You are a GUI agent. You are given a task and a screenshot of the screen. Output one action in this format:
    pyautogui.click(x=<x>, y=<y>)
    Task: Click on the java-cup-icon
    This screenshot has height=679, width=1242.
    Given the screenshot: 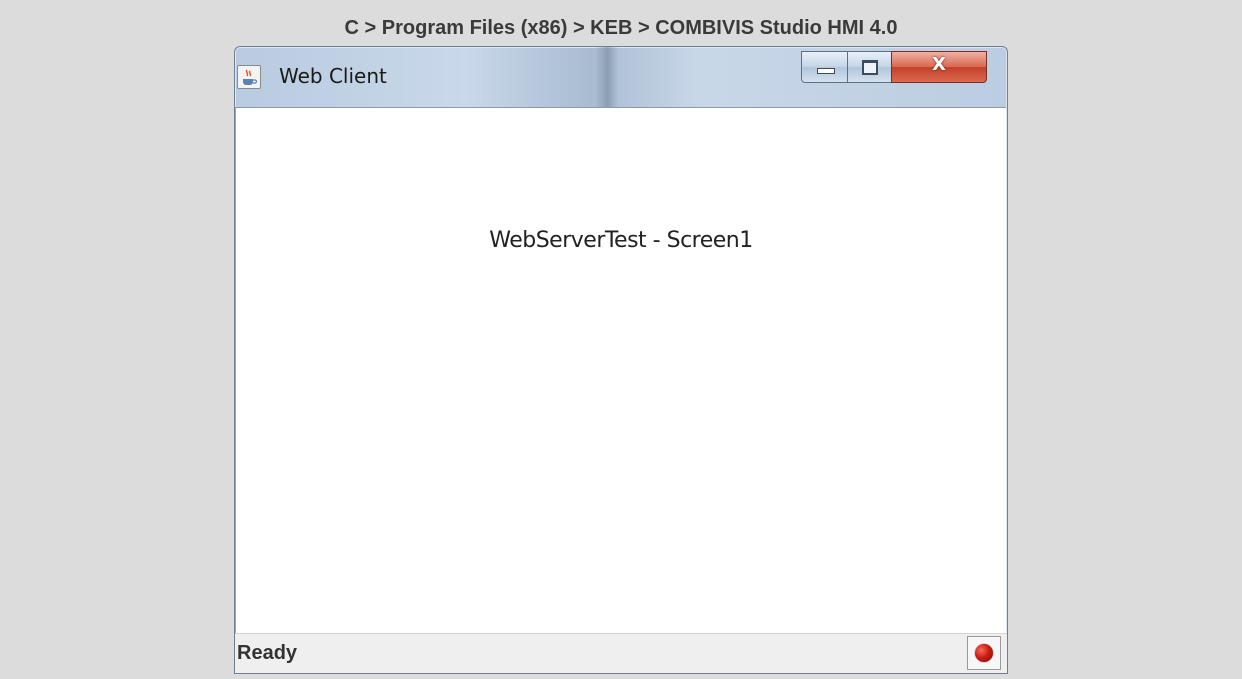 What is the action you would take?
    pyautogui.click(x=250, y=77)
    